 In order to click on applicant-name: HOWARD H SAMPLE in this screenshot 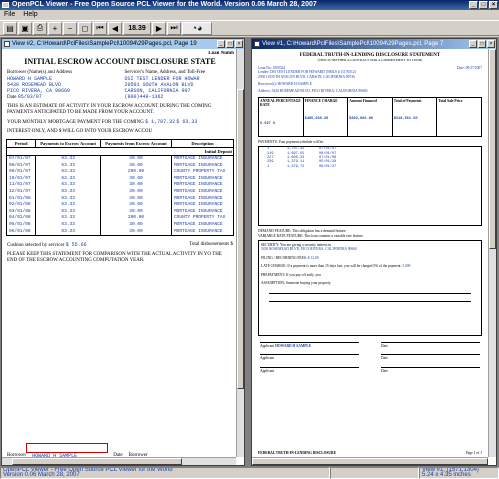, I will do `click(293, 346)`.